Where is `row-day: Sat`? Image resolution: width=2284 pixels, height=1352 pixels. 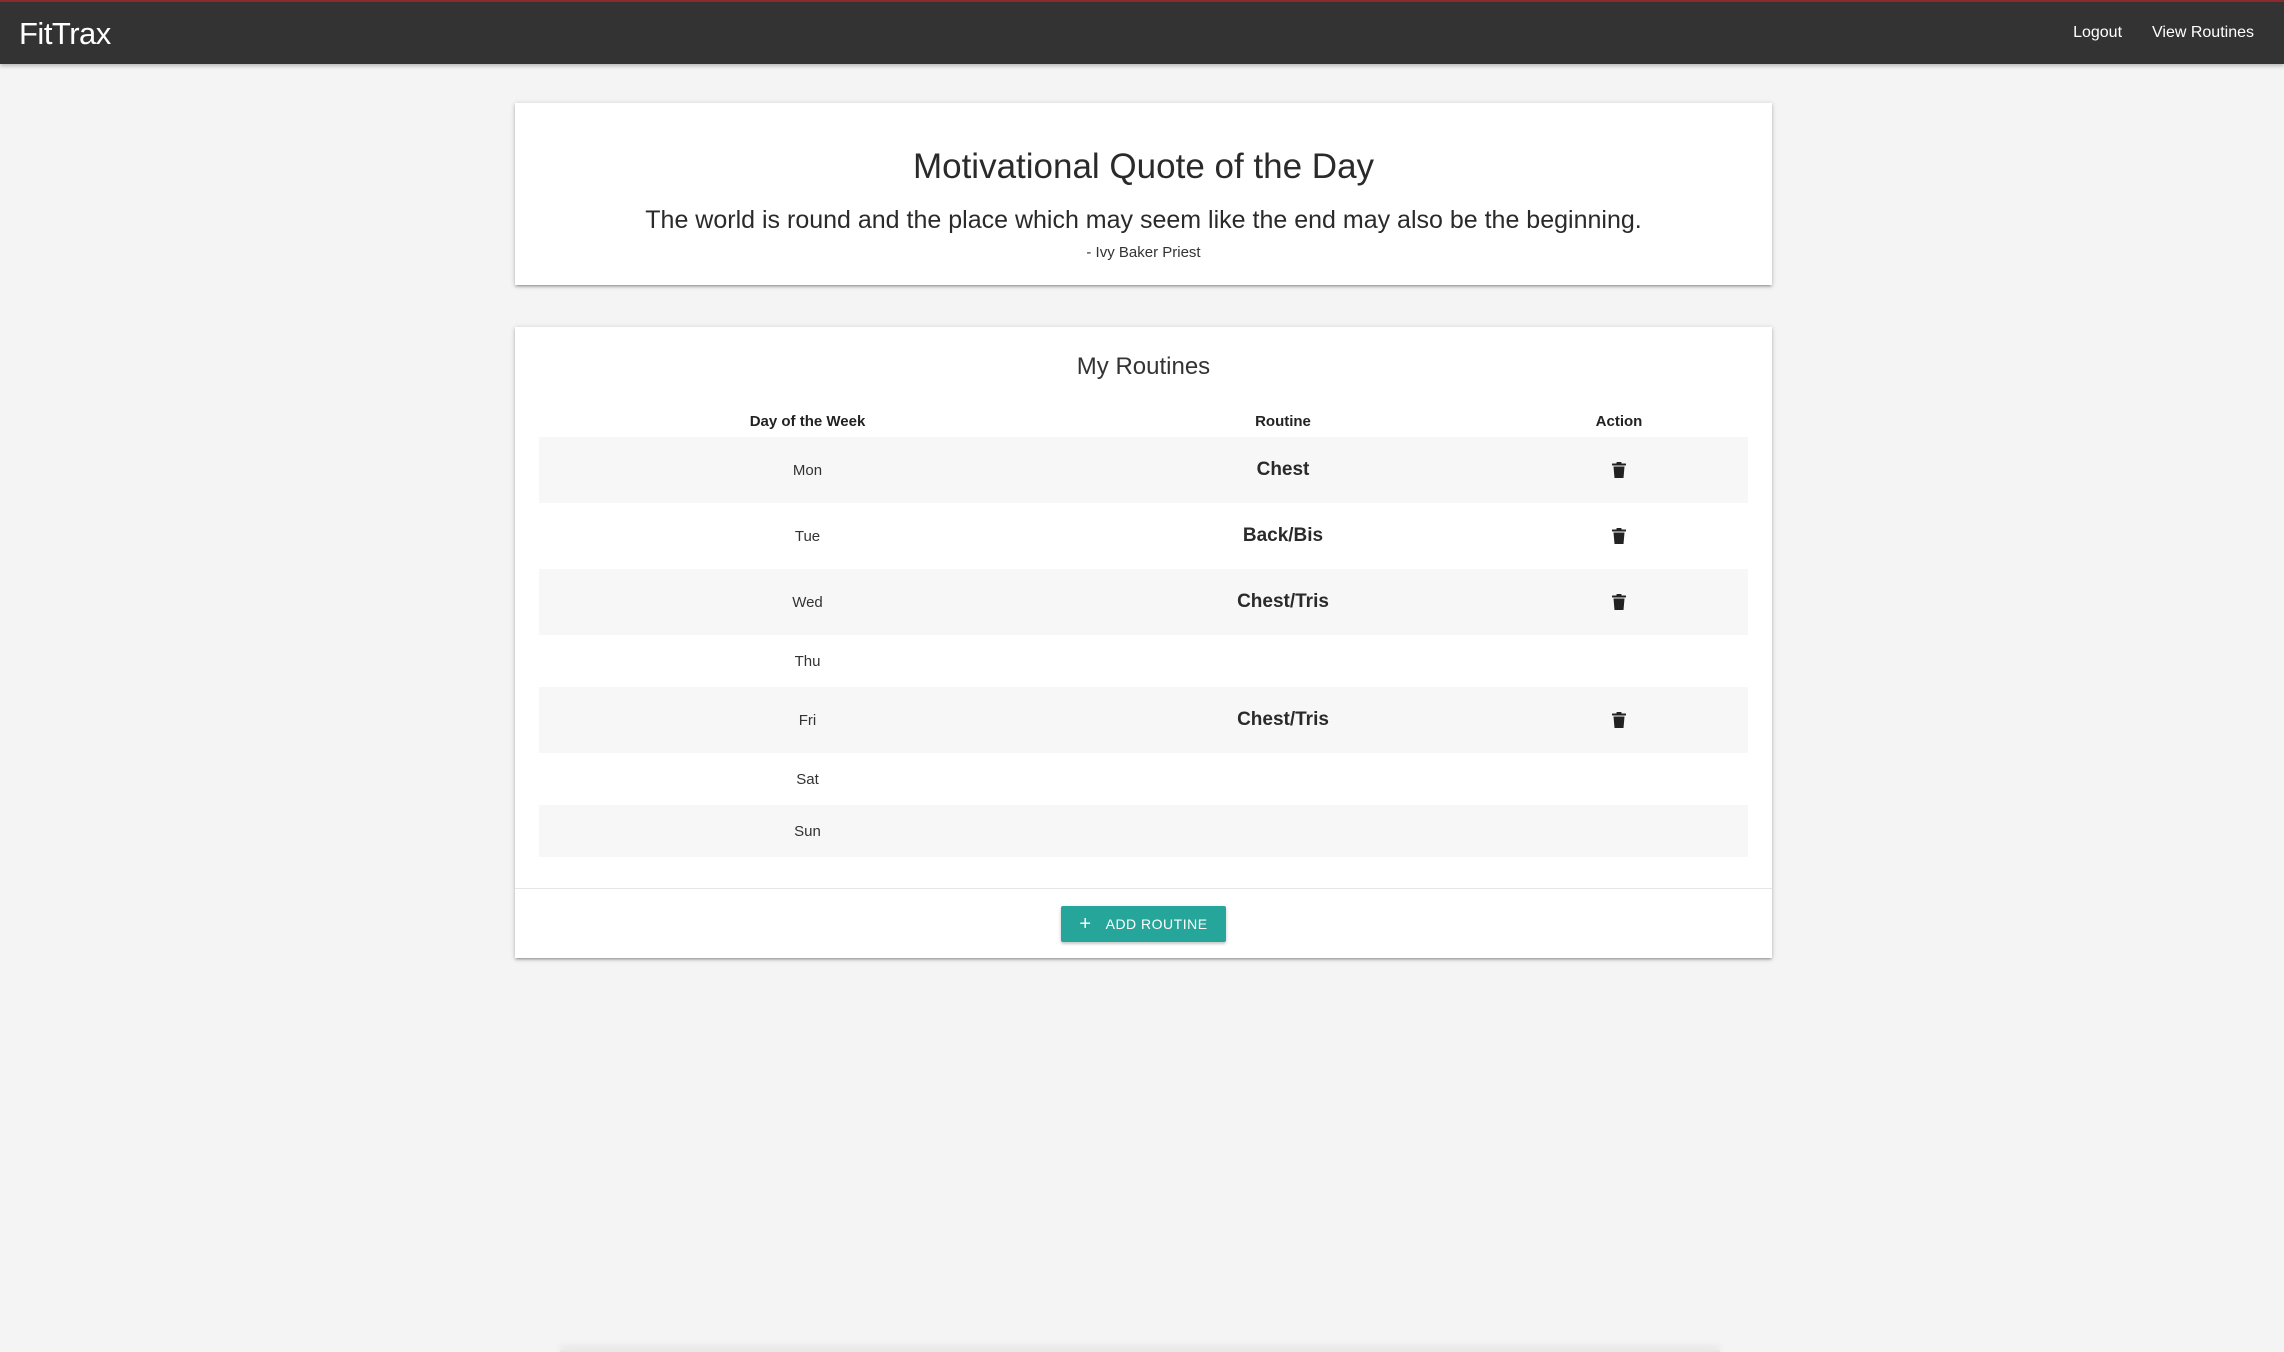
row-day: Sat is located at coordinates (807, 779).